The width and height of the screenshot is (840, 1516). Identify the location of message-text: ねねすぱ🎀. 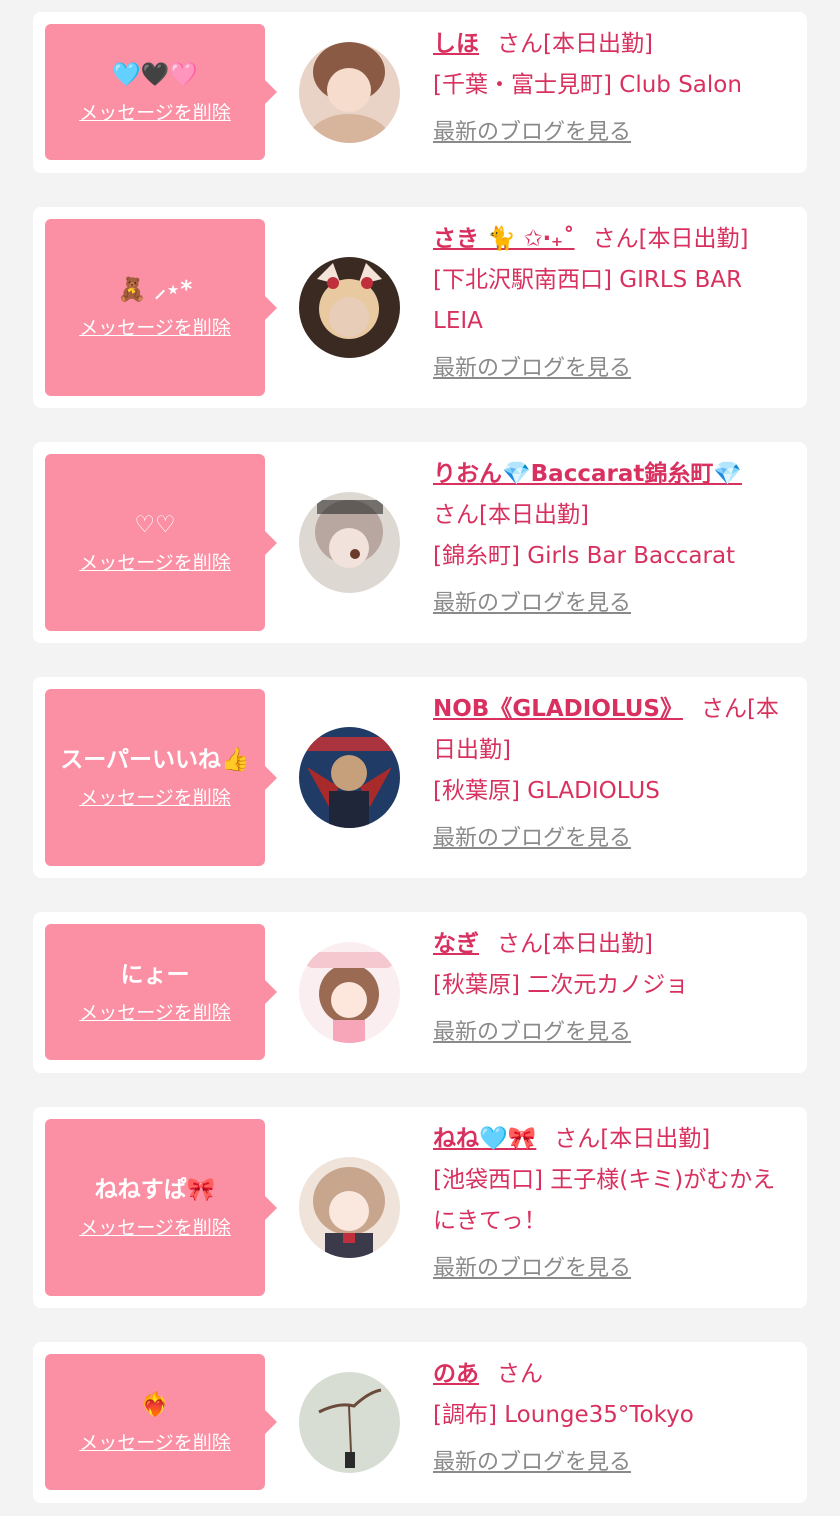
(155, 1190).